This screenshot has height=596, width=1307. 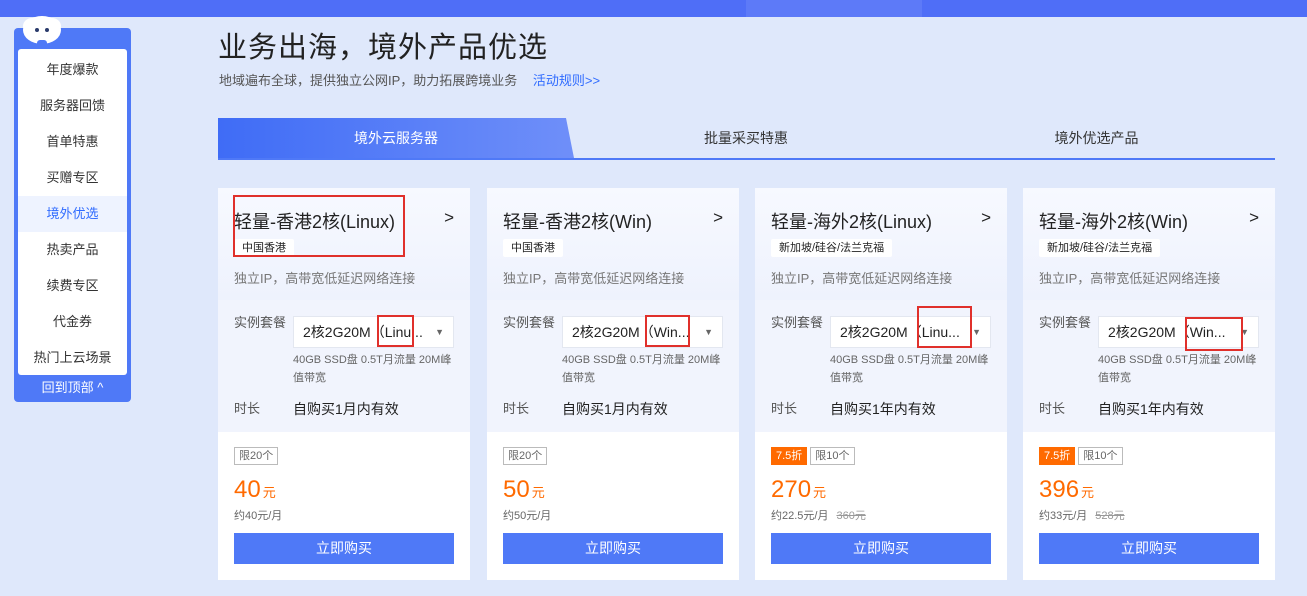 I want to click on product-name: 轻量-海外2核(Win), so click(x=1113, y=221).